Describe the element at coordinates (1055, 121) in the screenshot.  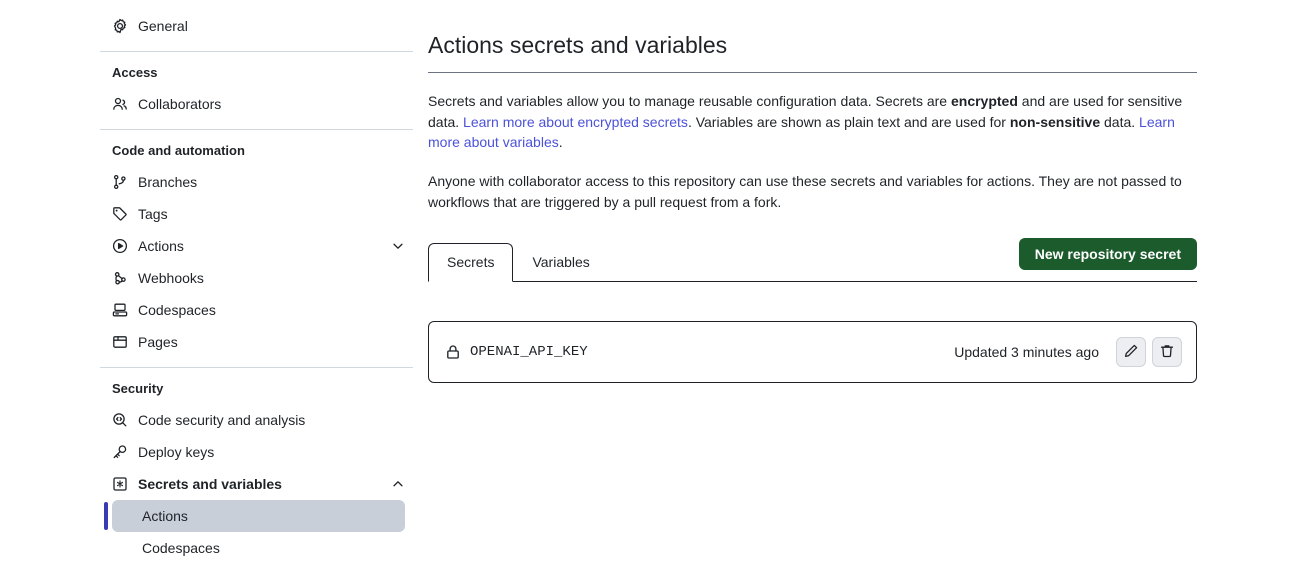
I see `desc-bold-non-sensitive: non-sensitive` at that location.